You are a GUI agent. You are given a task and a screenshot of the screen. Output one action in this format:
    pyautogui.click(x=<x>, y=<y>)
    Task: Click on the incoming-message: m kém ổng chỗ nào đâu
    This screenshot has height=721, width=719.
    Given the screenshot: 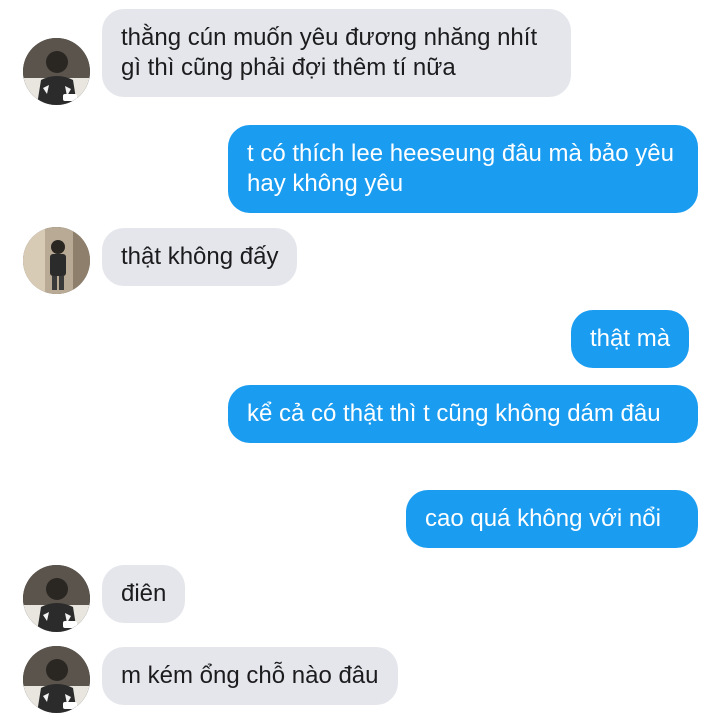 What is the action you would take?
    pyautogui.click(x=250, y=676)
    